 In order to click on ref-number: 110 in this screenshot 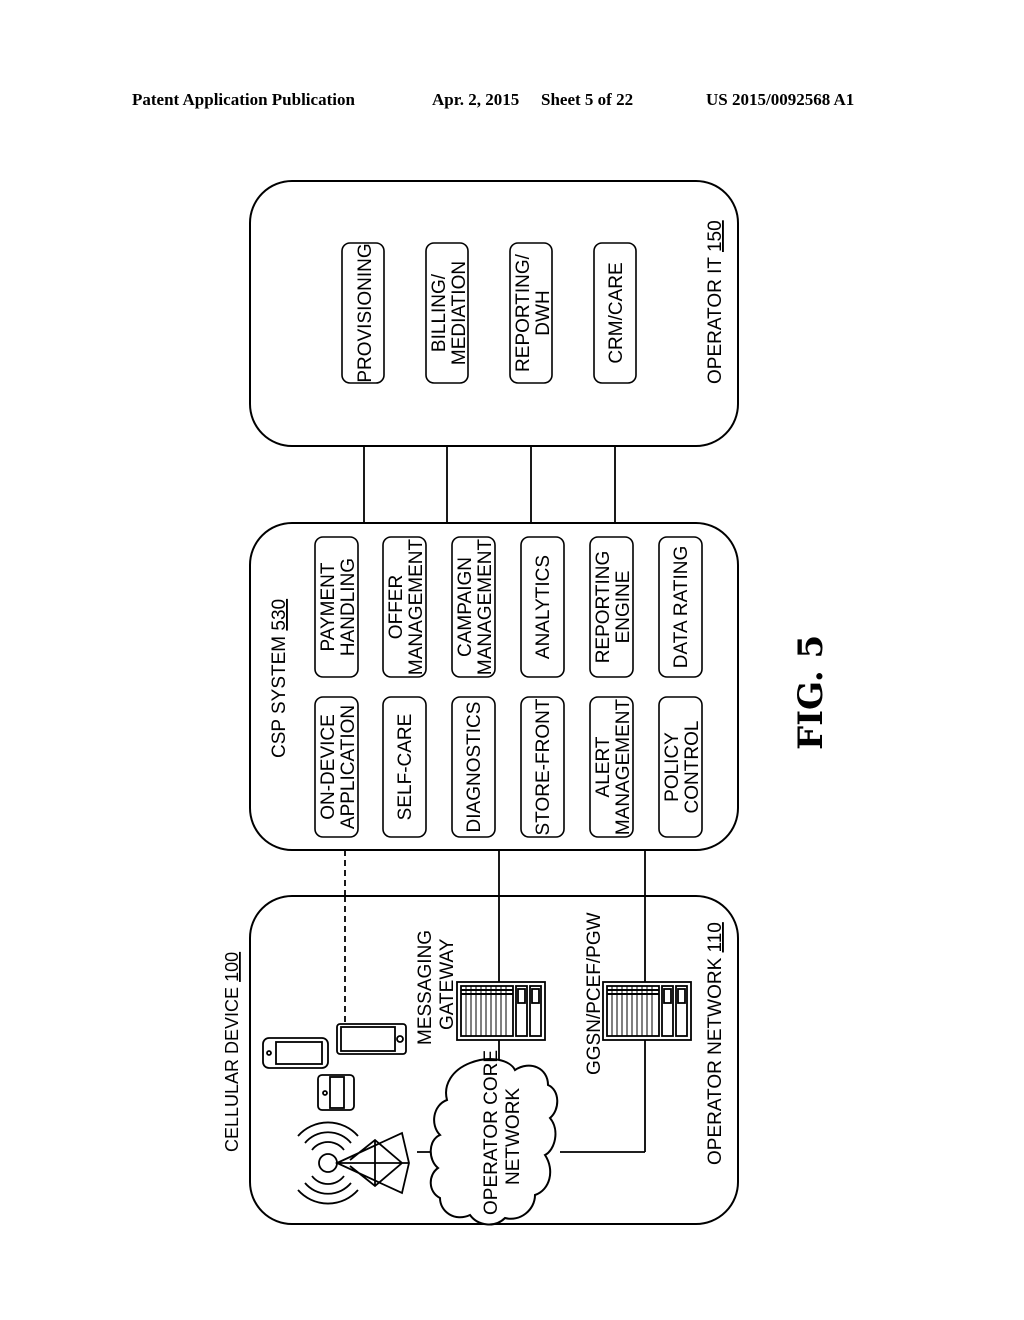, I will do `click(715, 937)`.